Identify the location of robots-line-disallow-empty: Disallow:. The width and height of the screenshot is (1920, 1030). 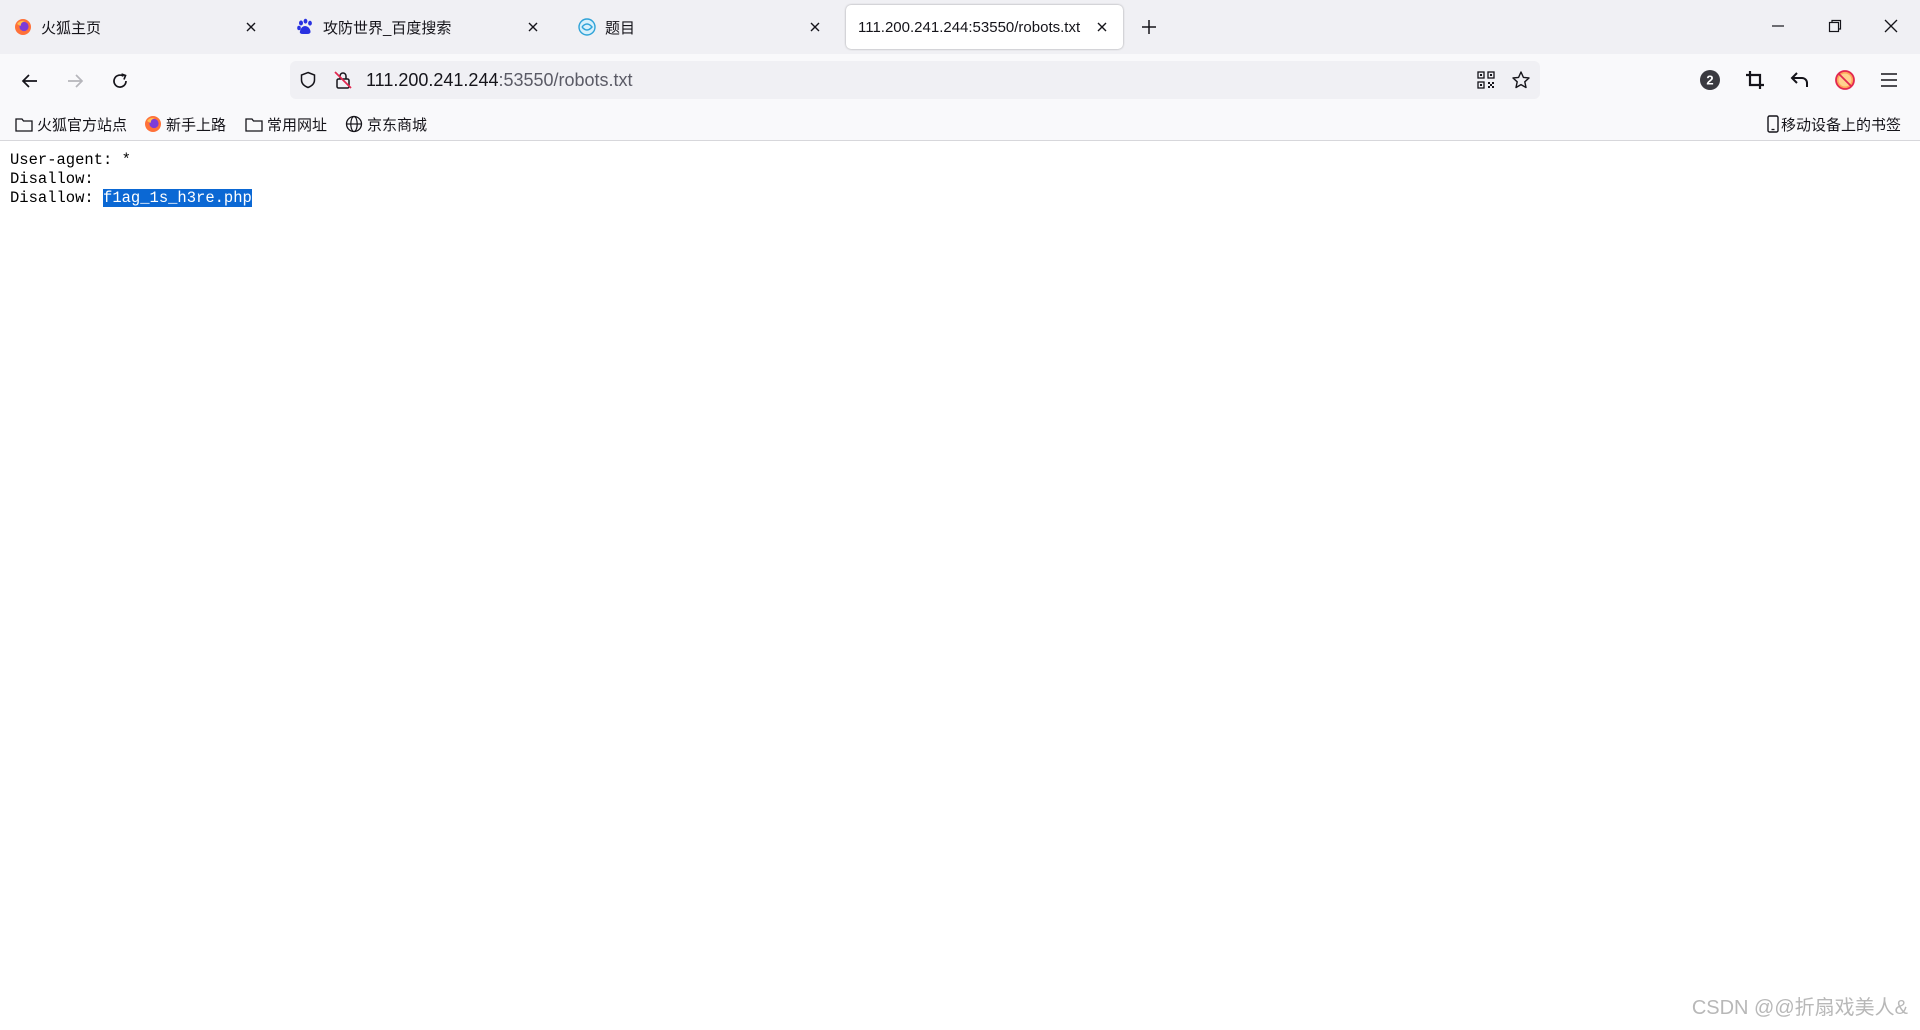
(52, 179).